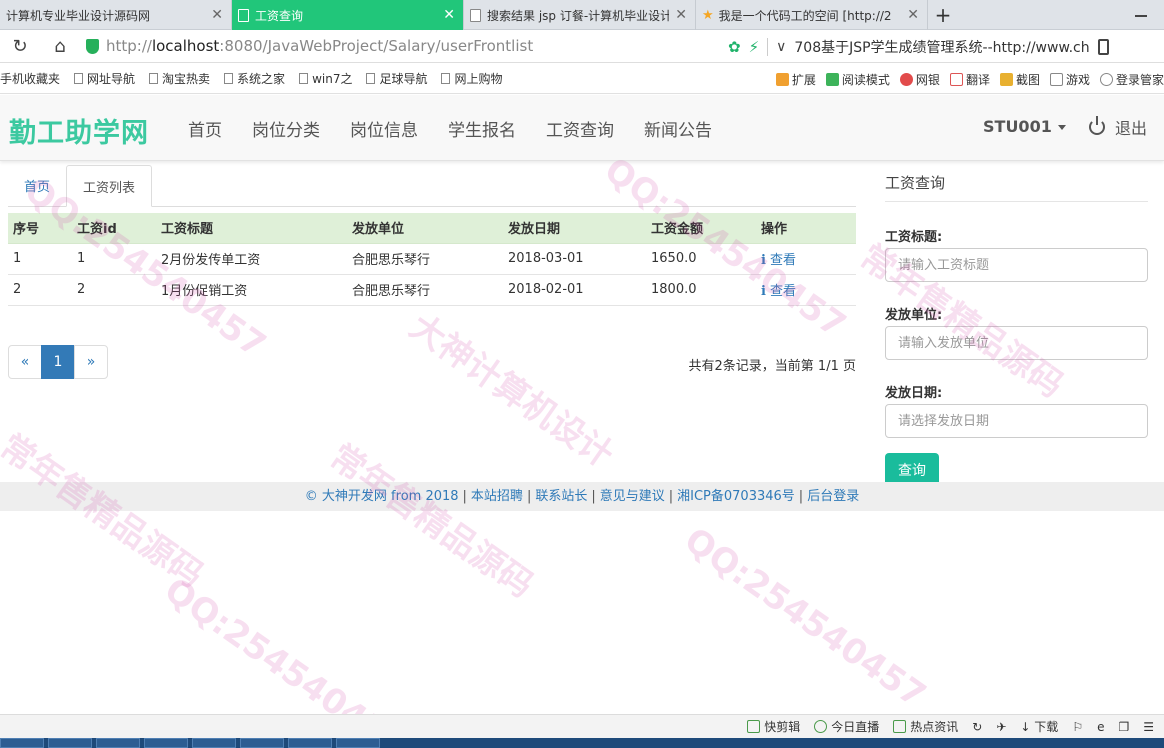 This screenshot has height=748, width=1164. I want to click on site-brand: 勤工助学网, so click(79, 130).